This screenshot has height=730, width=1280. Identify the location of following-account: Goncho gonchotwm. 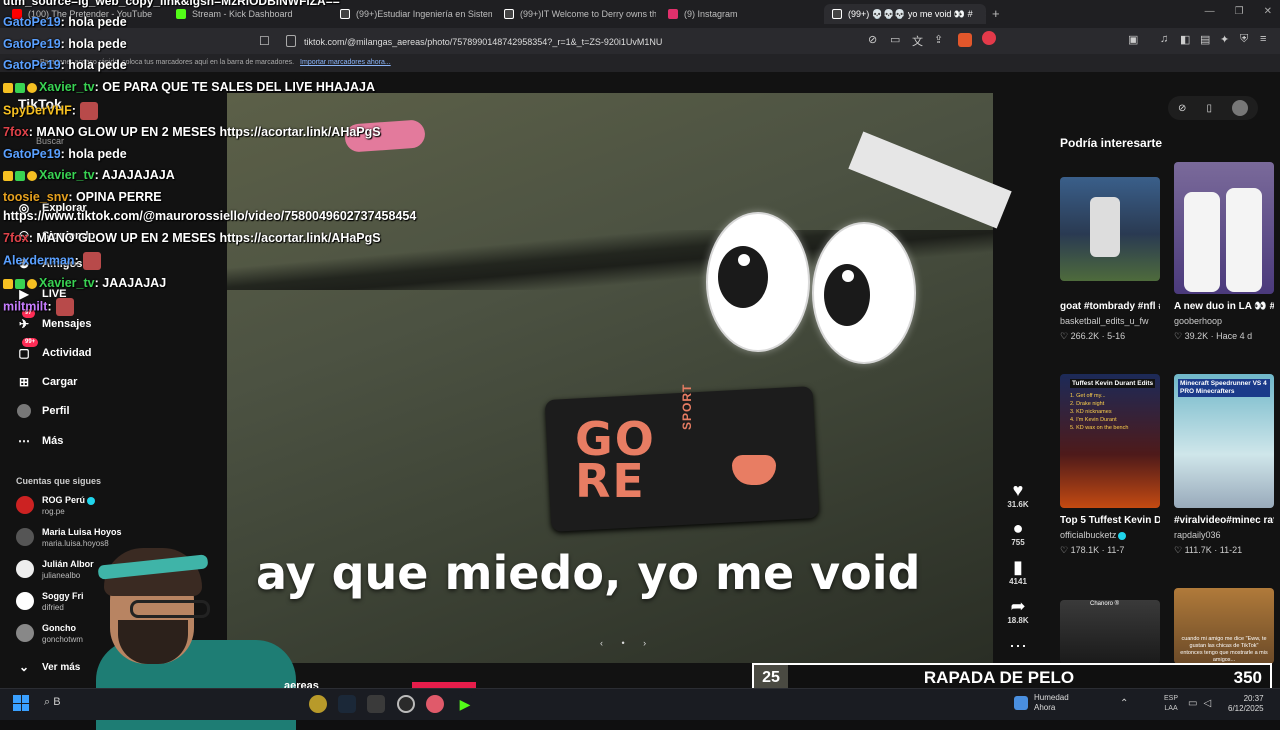
(49, 633).